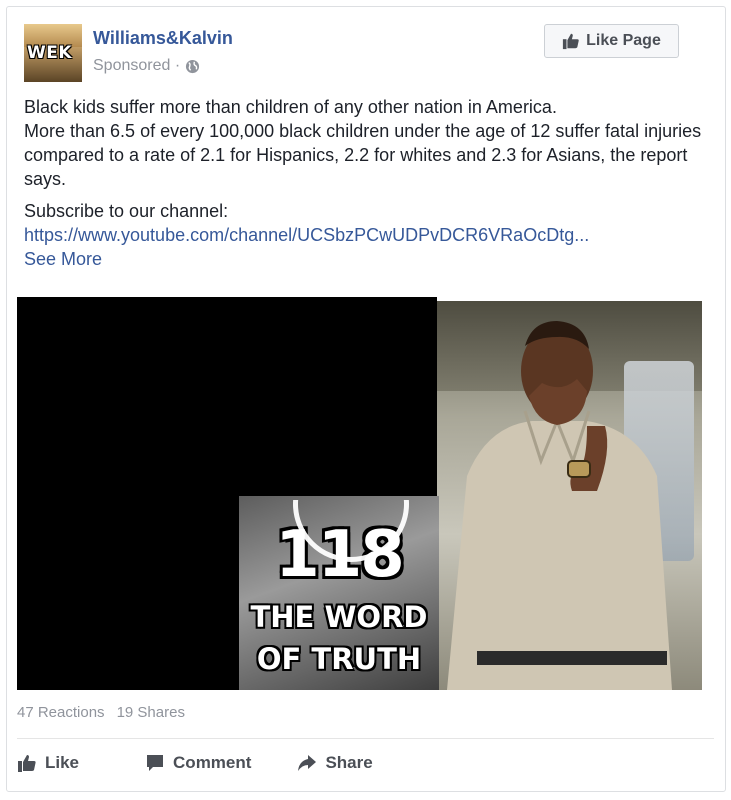 The height and width of the screenshot is (800, 731). I want to click on like-button: Like, so click(48, 763).